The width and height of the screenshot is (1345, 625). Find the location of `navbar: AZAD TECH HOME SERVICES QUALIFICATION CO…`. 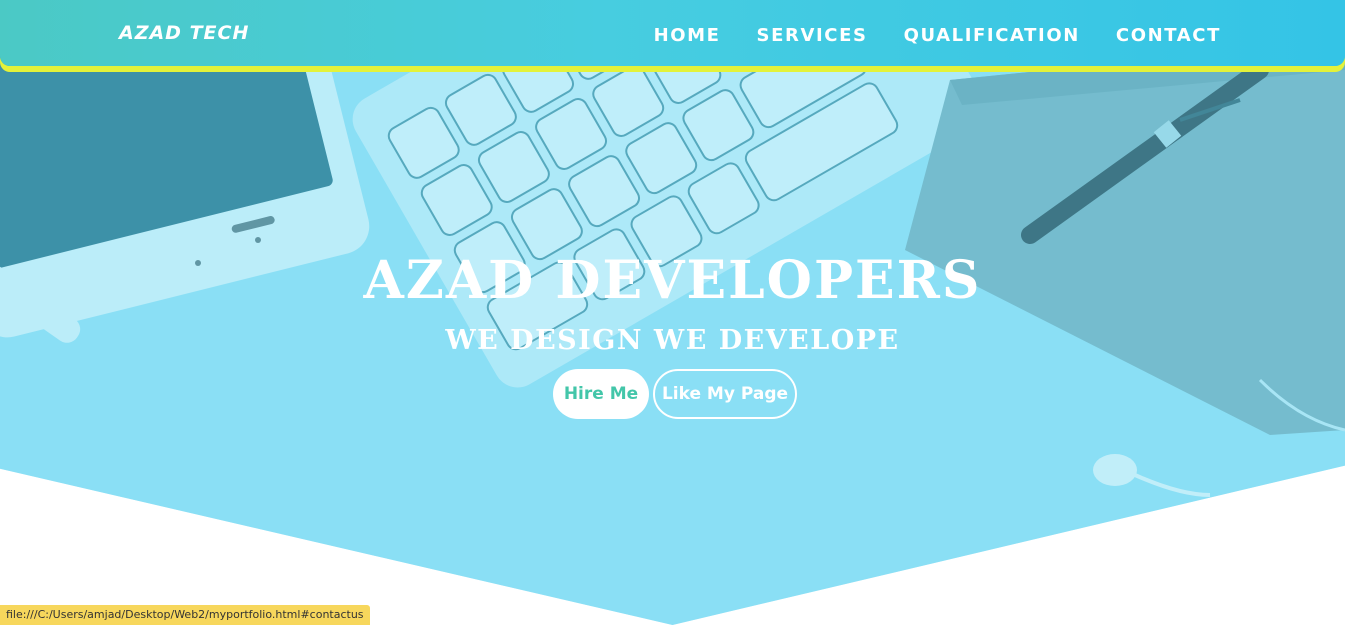

navbar: AZAD TECH HOME SERVICES QUALIFICATION CO… is located at coordinates (672, 33).